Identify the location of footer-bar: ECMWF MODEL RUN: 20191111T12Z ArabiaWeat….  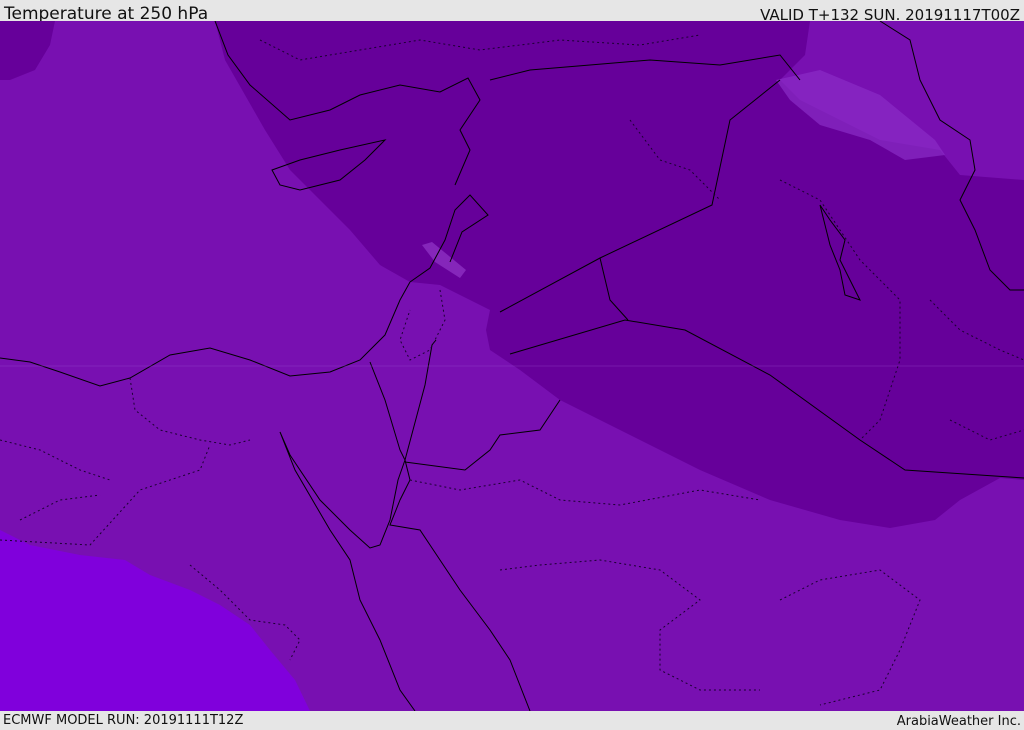
(512, 720).